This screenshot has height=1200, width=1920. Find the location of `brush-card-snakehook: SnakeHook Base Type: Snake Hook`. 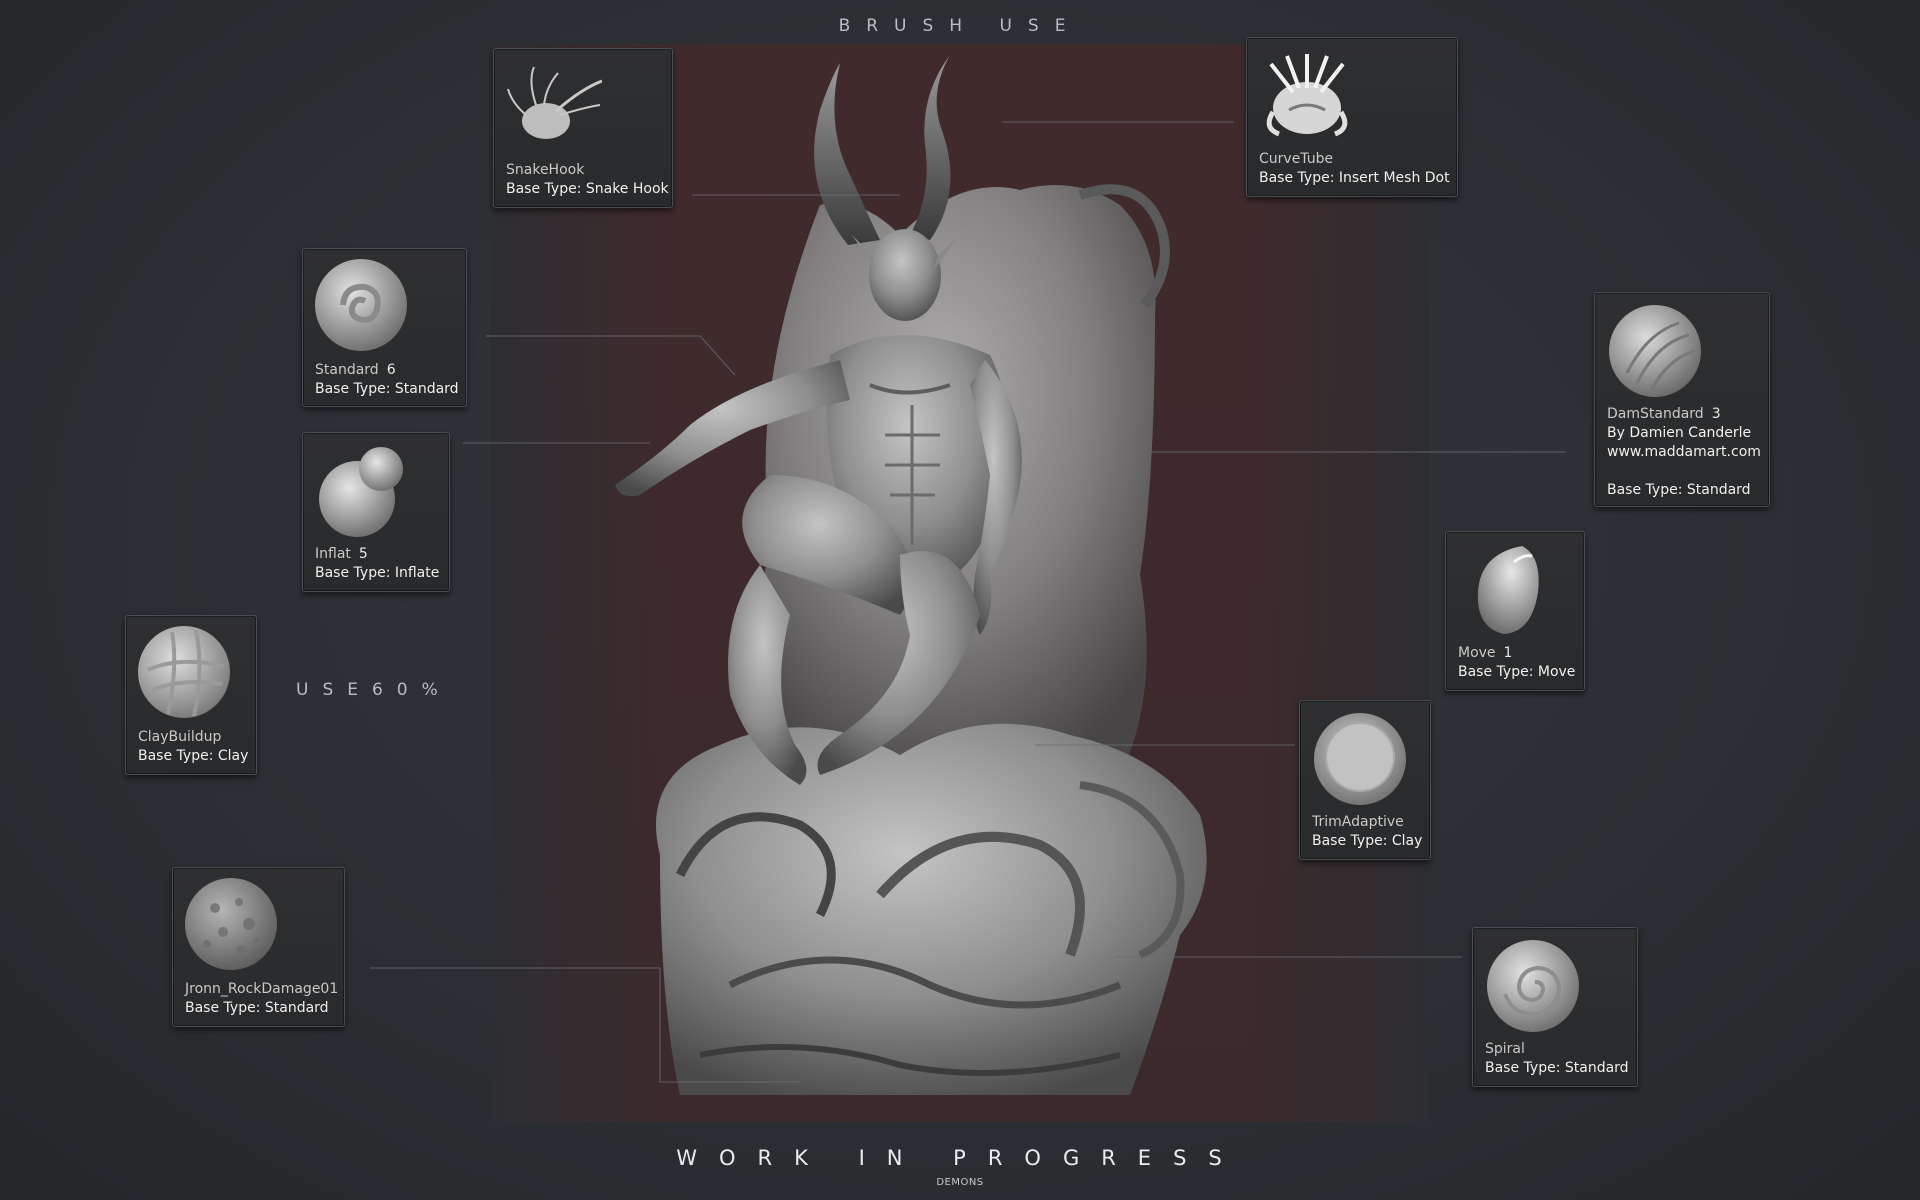

brush-card-snakehook: SnakeHook Base Type: Snake Hook is located at coordinates (583, 128).